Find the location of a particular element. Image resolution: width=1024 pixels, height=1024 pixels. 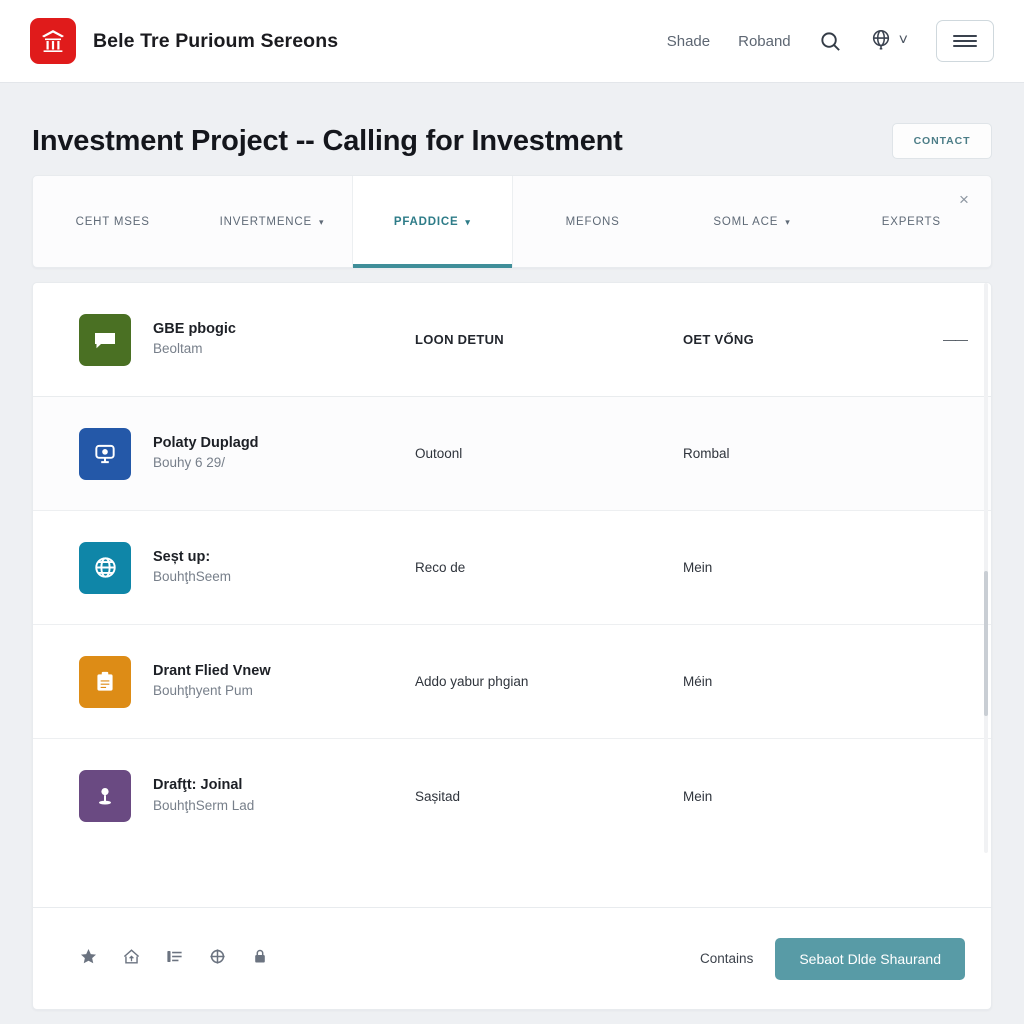

row-subtitle: BouhţhSerm Lad is located at coordinates (204, 805).